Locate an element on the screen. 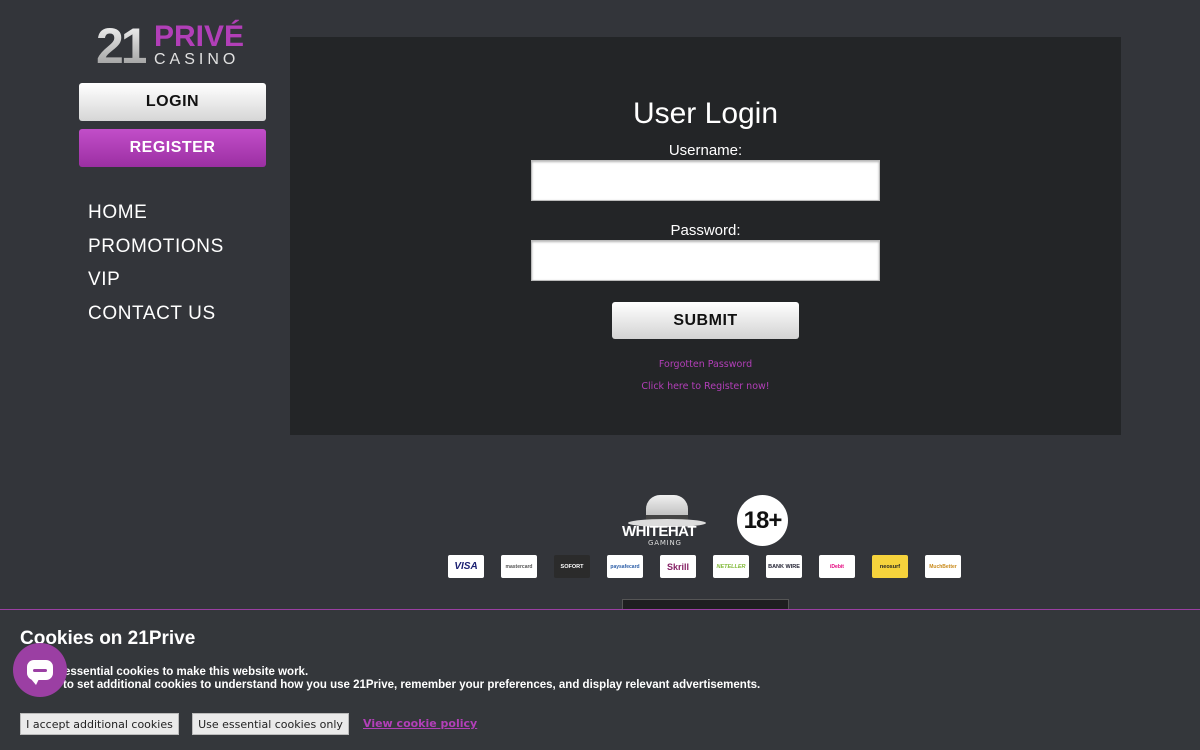 This screenshot has height=750, width=1200. forgot-password-link: Forgotten Password is located at coordinates (705, 364).